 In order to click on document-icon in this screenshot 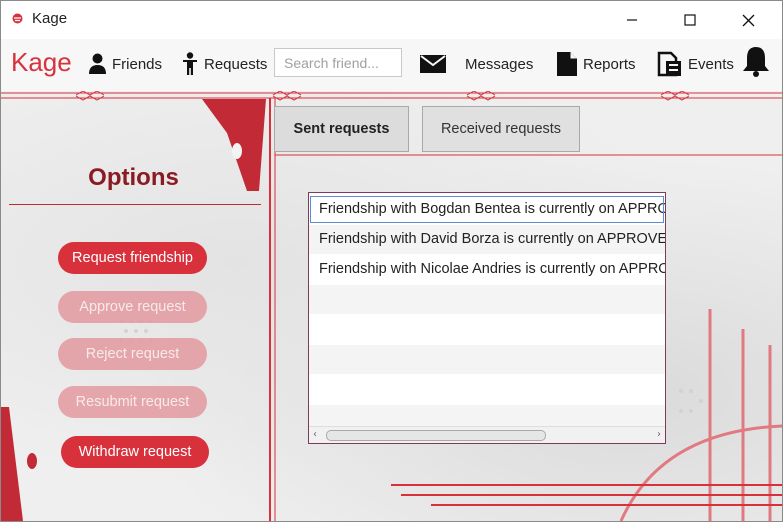, I will do `click(567, 64)`.